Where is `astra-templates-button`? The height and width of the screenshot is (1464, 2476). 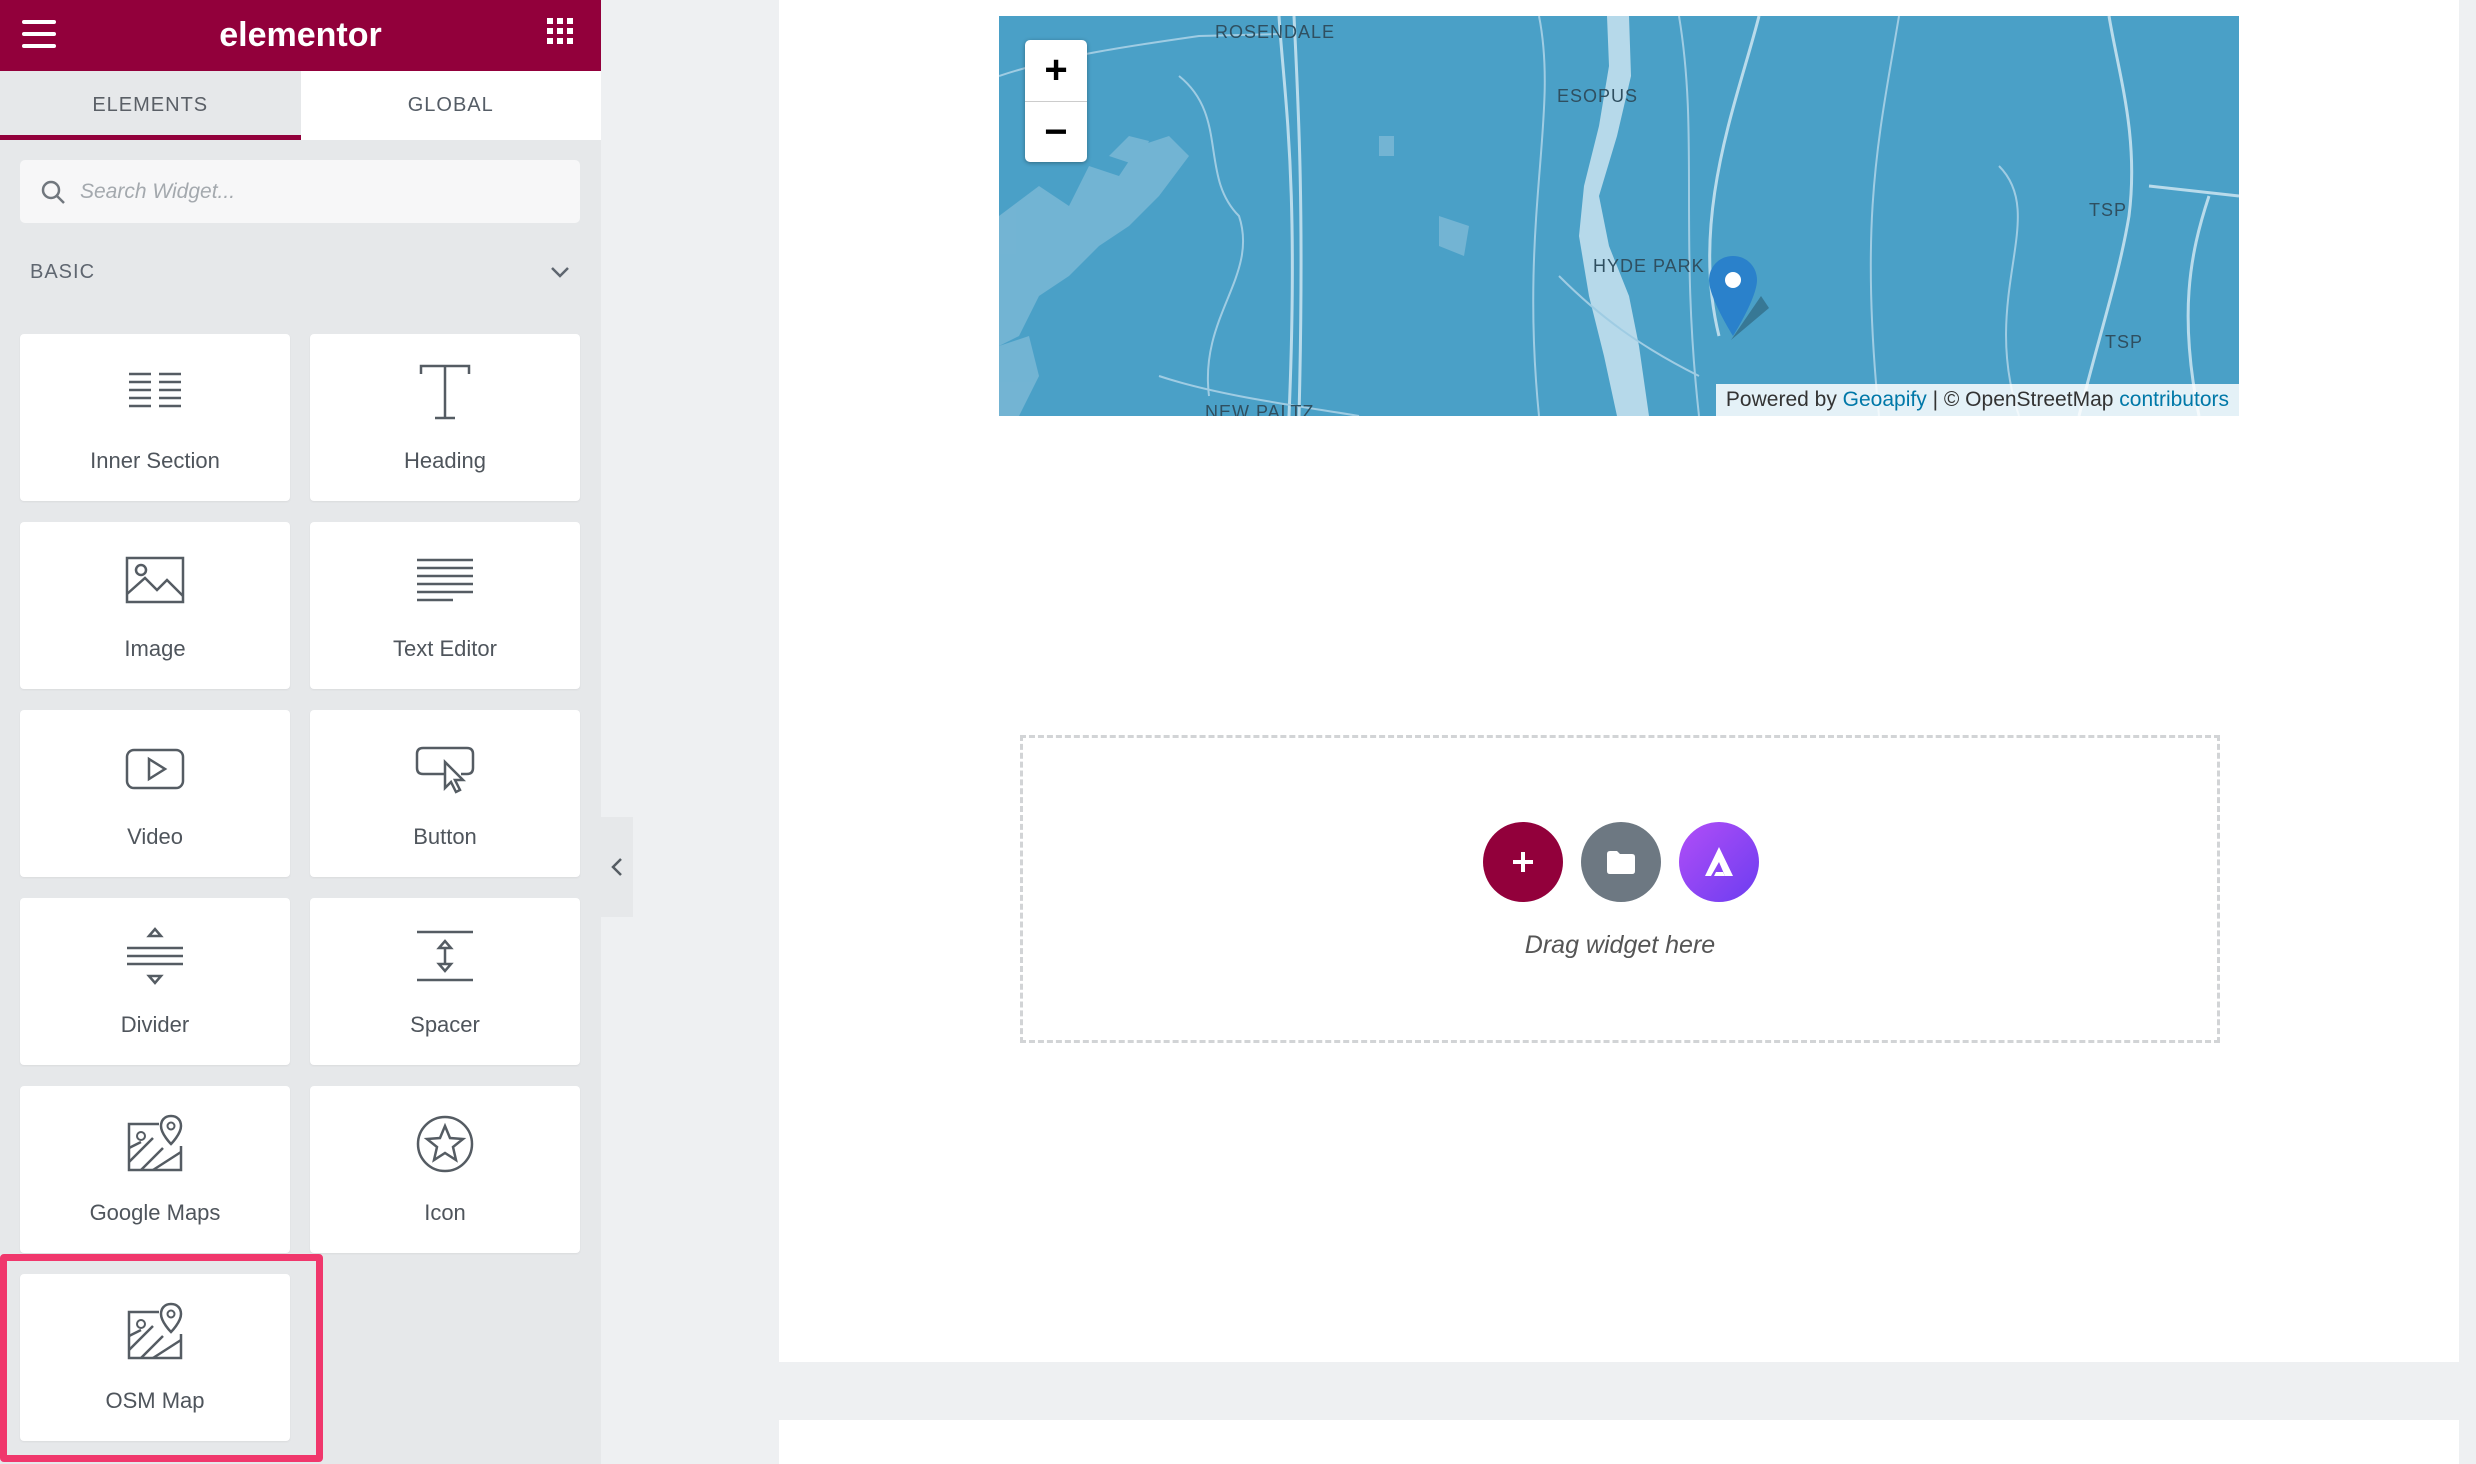
astra-templates-button is located at coordinates (1719, 862).